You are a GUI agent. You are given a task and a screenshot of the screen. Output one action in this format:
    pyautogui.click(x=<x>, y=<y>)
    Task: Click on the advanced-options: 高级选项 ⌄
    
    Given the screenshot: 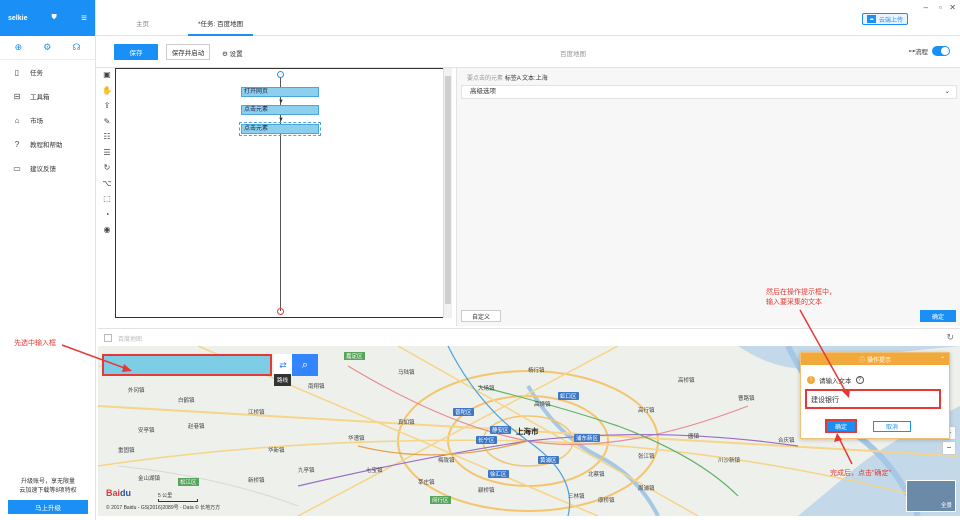 What is the action you would take?
    pyautogui.click(x=709, y=92)
    